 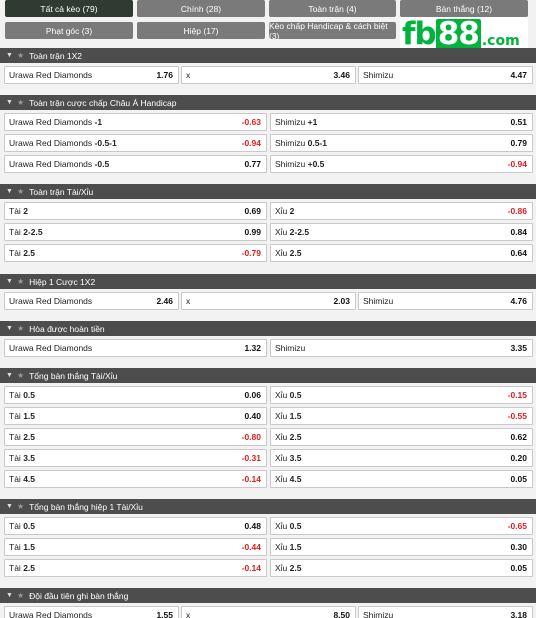 I want to click on odds-cell: Tài 2.5 -0.14, so click(x=135, y=568).